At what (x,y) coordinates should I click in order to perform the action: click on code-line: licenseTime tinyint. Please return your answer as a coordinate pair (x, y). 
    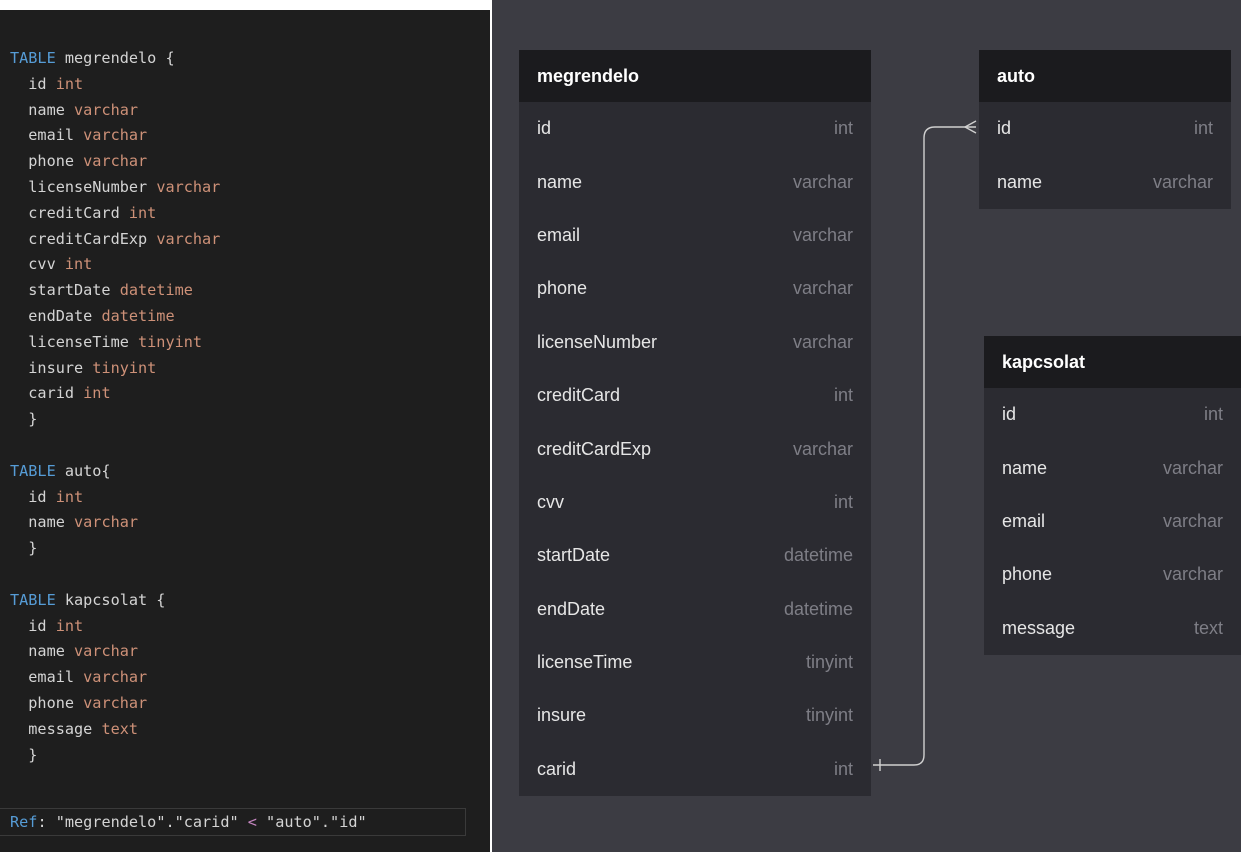
    Looking at the image, I should click on (106, 341).